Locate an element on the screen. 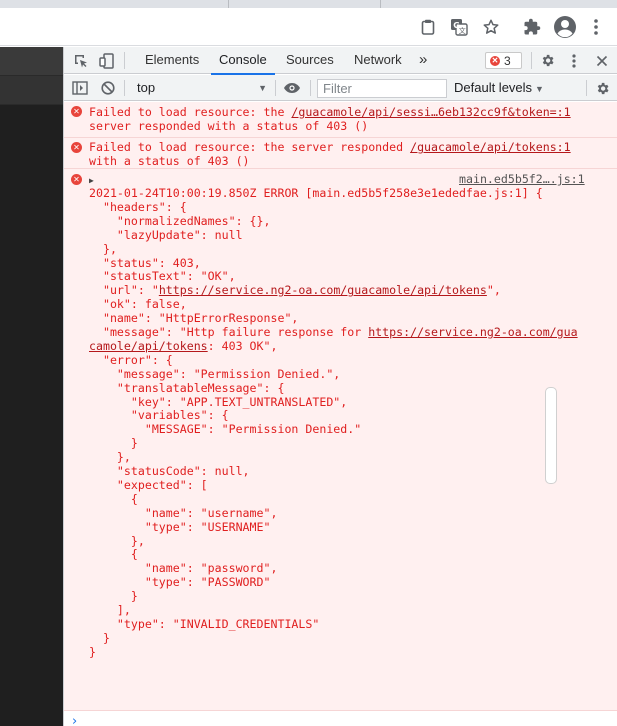  object-dump-line: "type": "USERNAME" is located at coordinates (180, 526).